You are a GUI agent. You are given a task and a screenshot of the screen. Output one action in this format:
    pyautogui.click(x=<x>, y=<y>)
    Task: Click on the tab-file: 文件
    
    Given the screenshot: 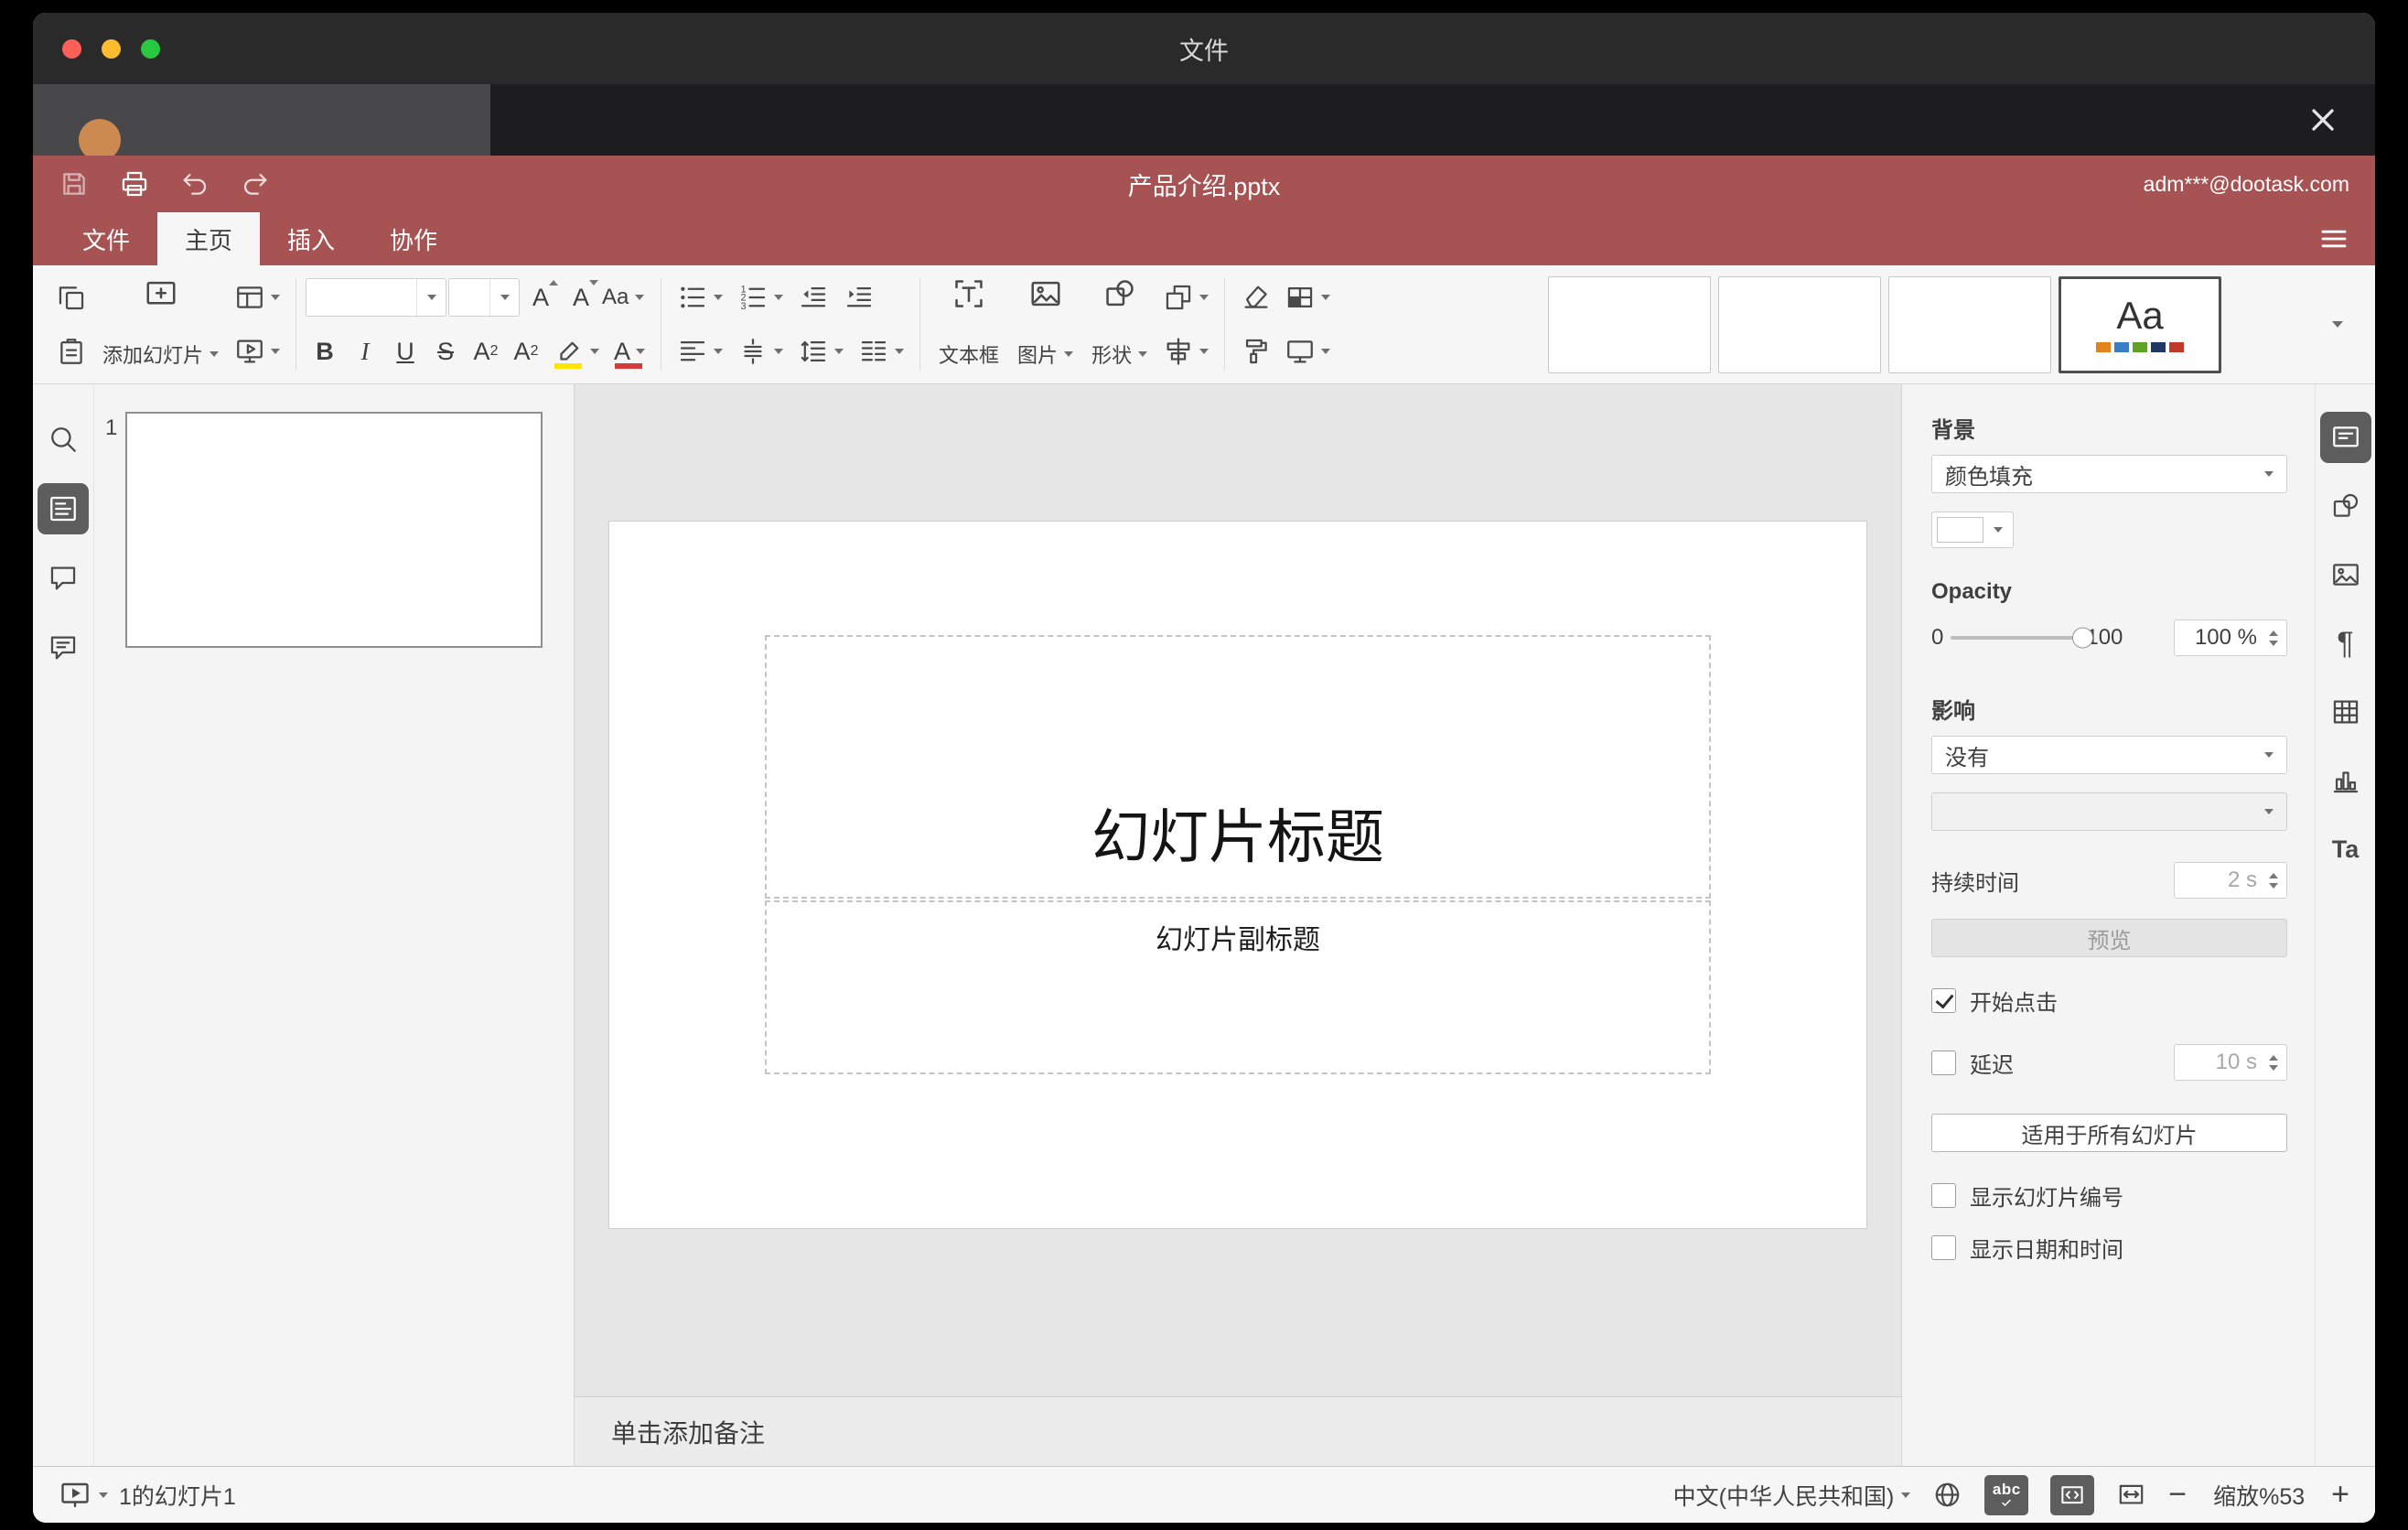 What is the action you would take?
    pyautogui.click(x=106, y=238)
    